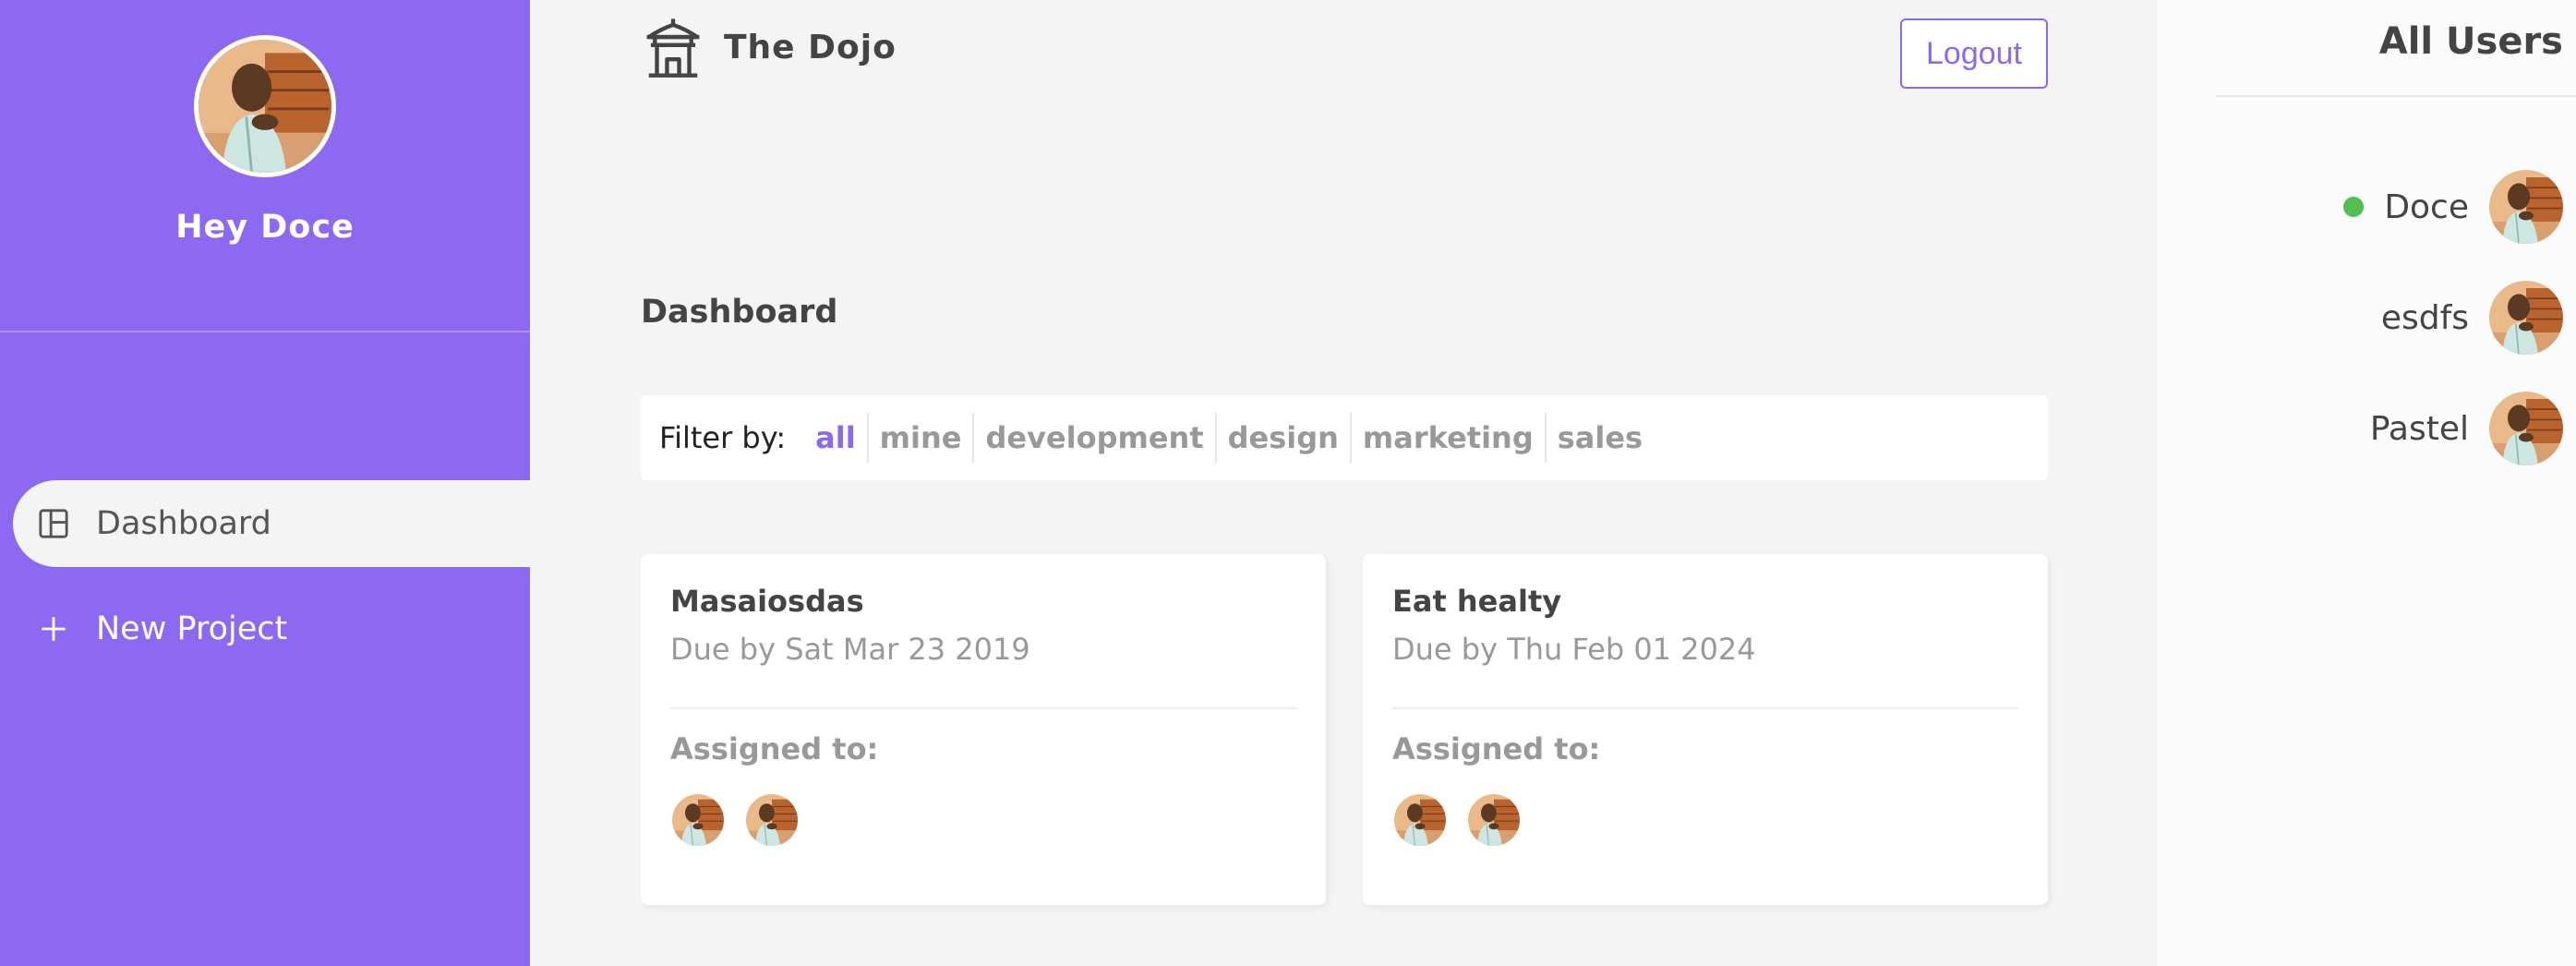 This screenshot has width=2576, height=966. What do you see at coordinates (1284, 438) in the screenshot?
I see `filter-option-design: design` at bounding box center [1284, 438].